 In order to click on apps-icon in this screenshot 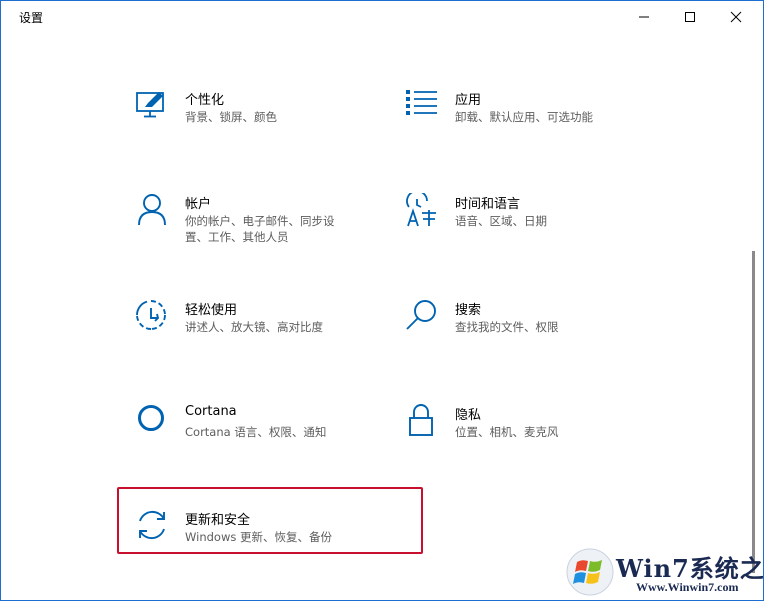, I will do `click(422, 108)`.